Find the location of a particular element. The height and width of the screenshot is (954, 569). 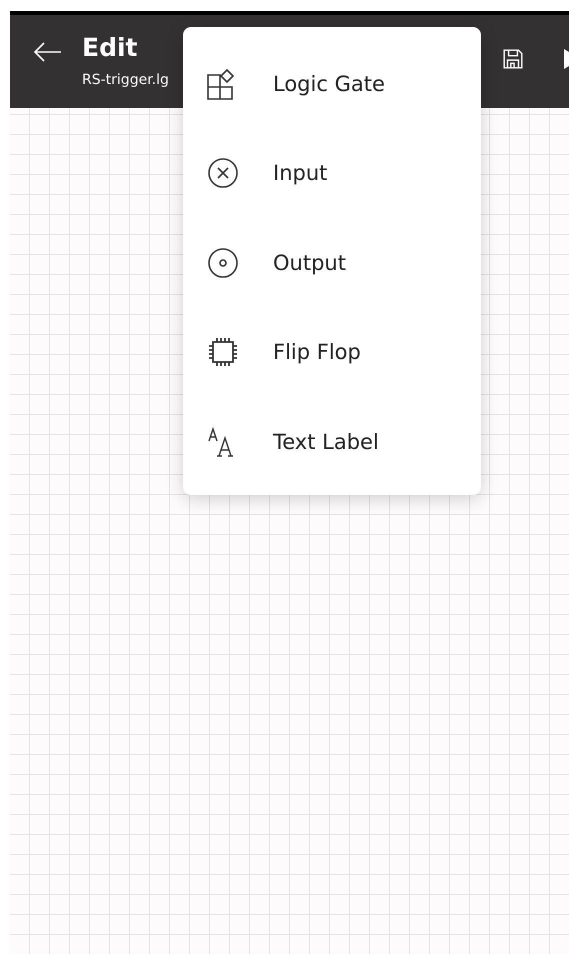

page-title: Edit is located at coordinates (110, 47).